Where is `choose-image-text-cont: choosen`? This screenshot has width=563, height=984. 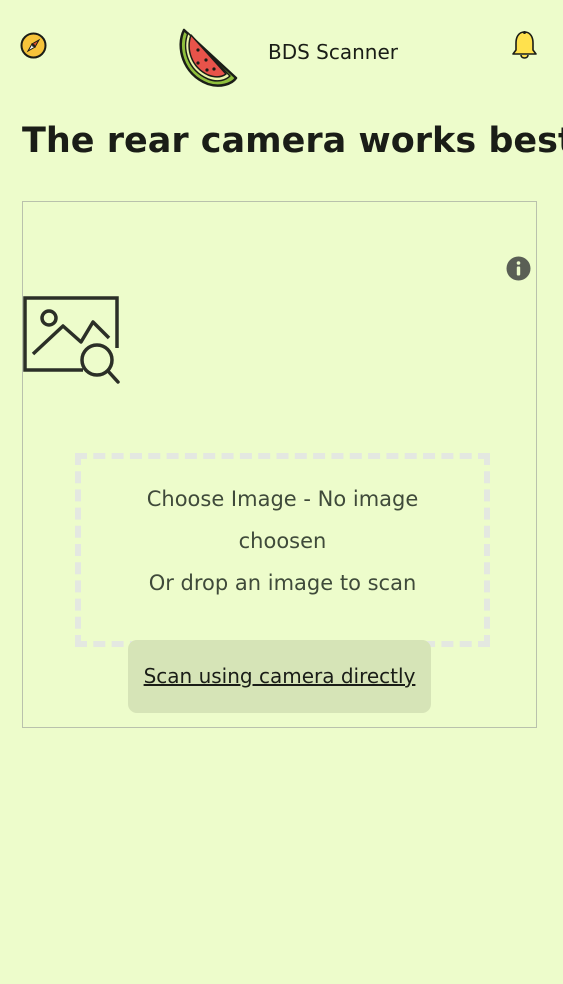 choose-image-text-cont: choosen is located at coordinates (282, 541).